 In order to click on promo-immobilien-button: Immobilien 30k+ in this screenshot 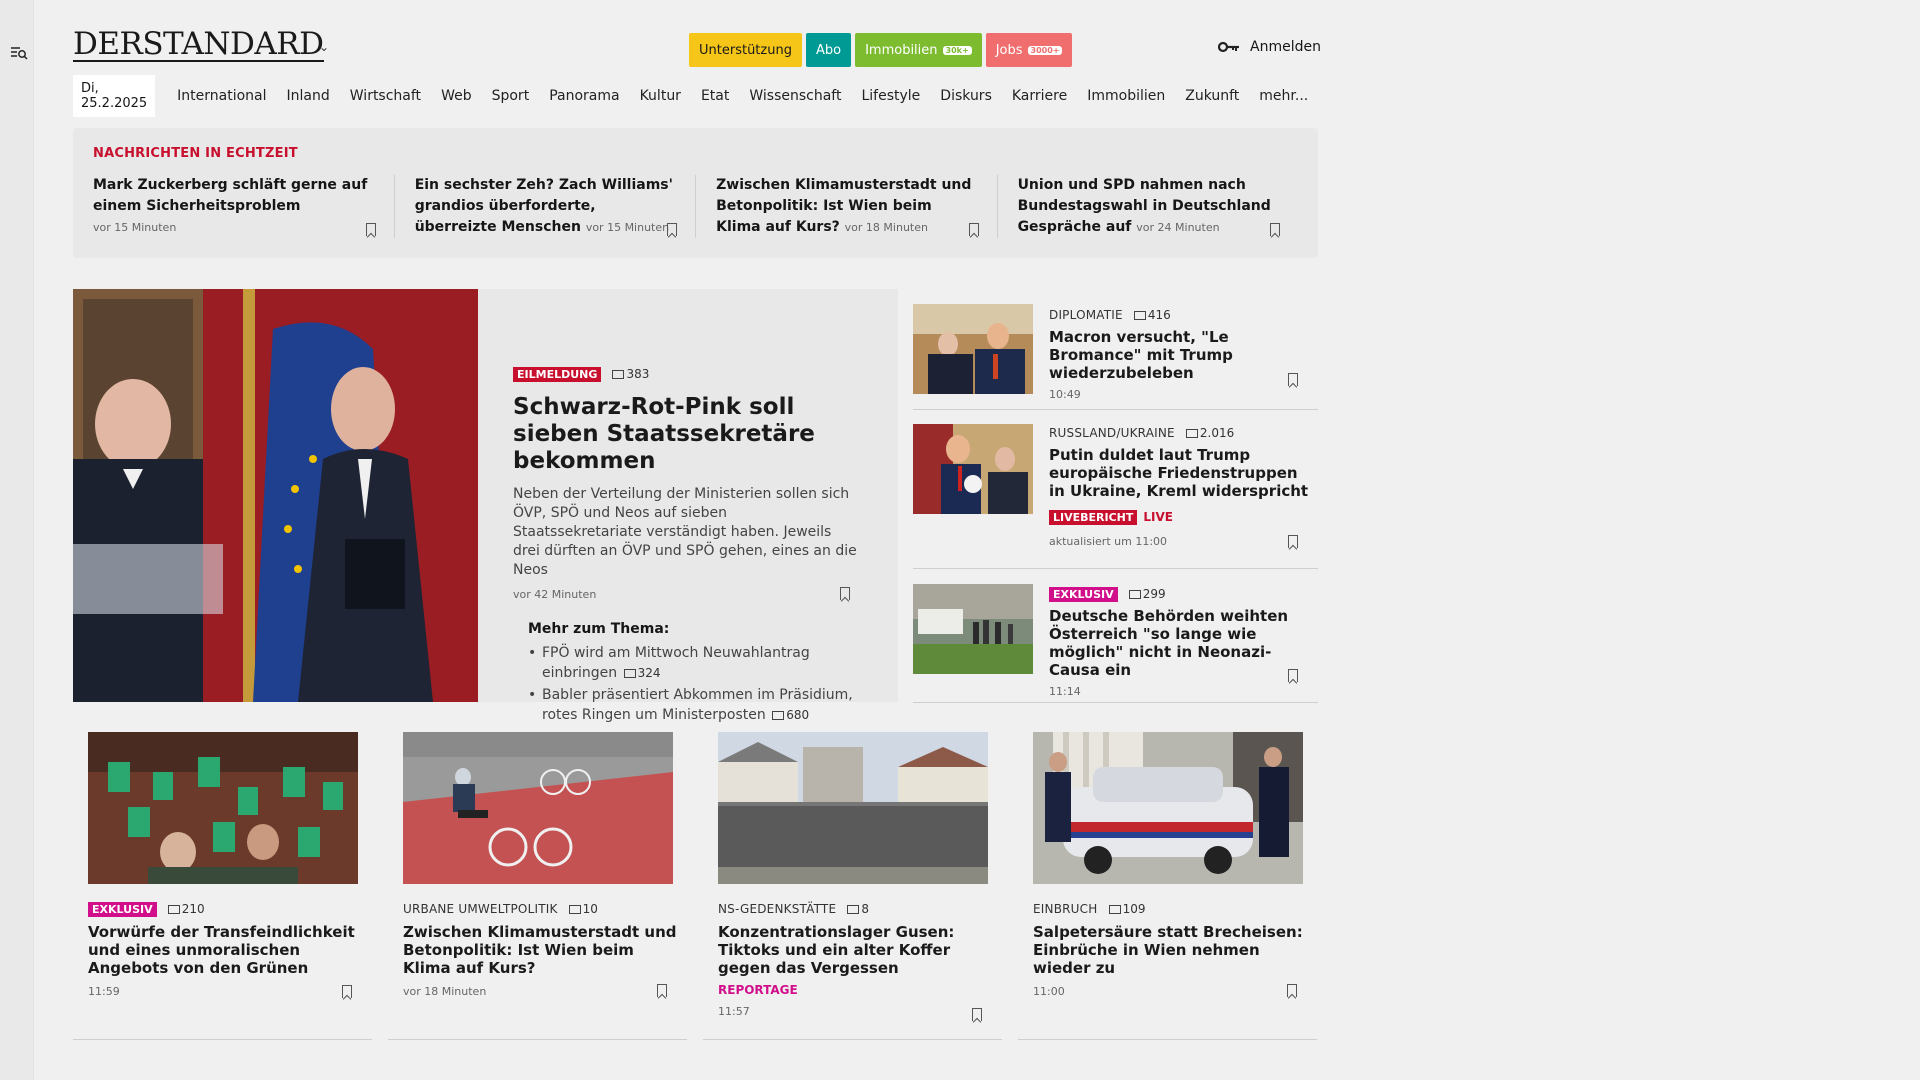, I will do `click(918, 50)`.